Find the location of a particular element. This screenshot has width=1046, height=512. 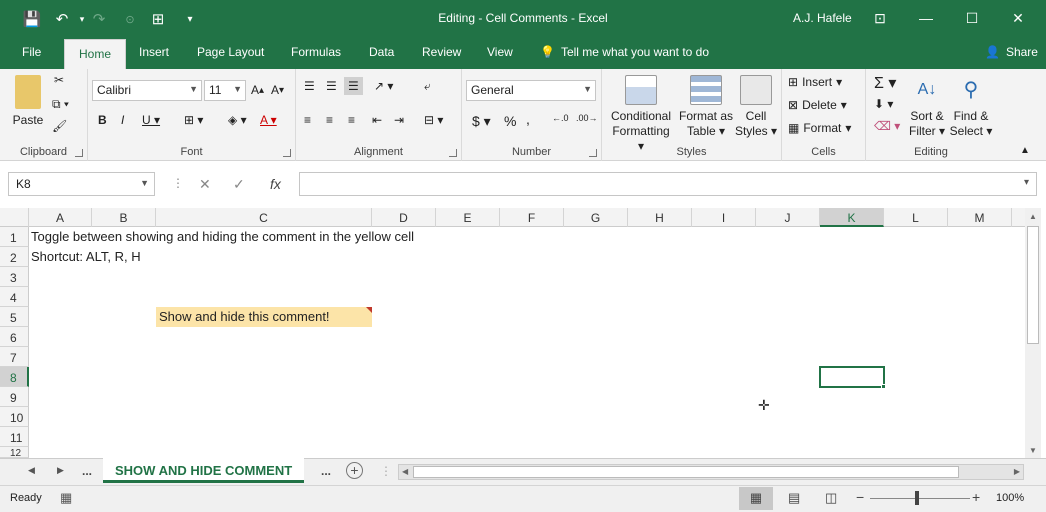

scroll-up-icon: ▲ is located at coordinates (1033, 216).